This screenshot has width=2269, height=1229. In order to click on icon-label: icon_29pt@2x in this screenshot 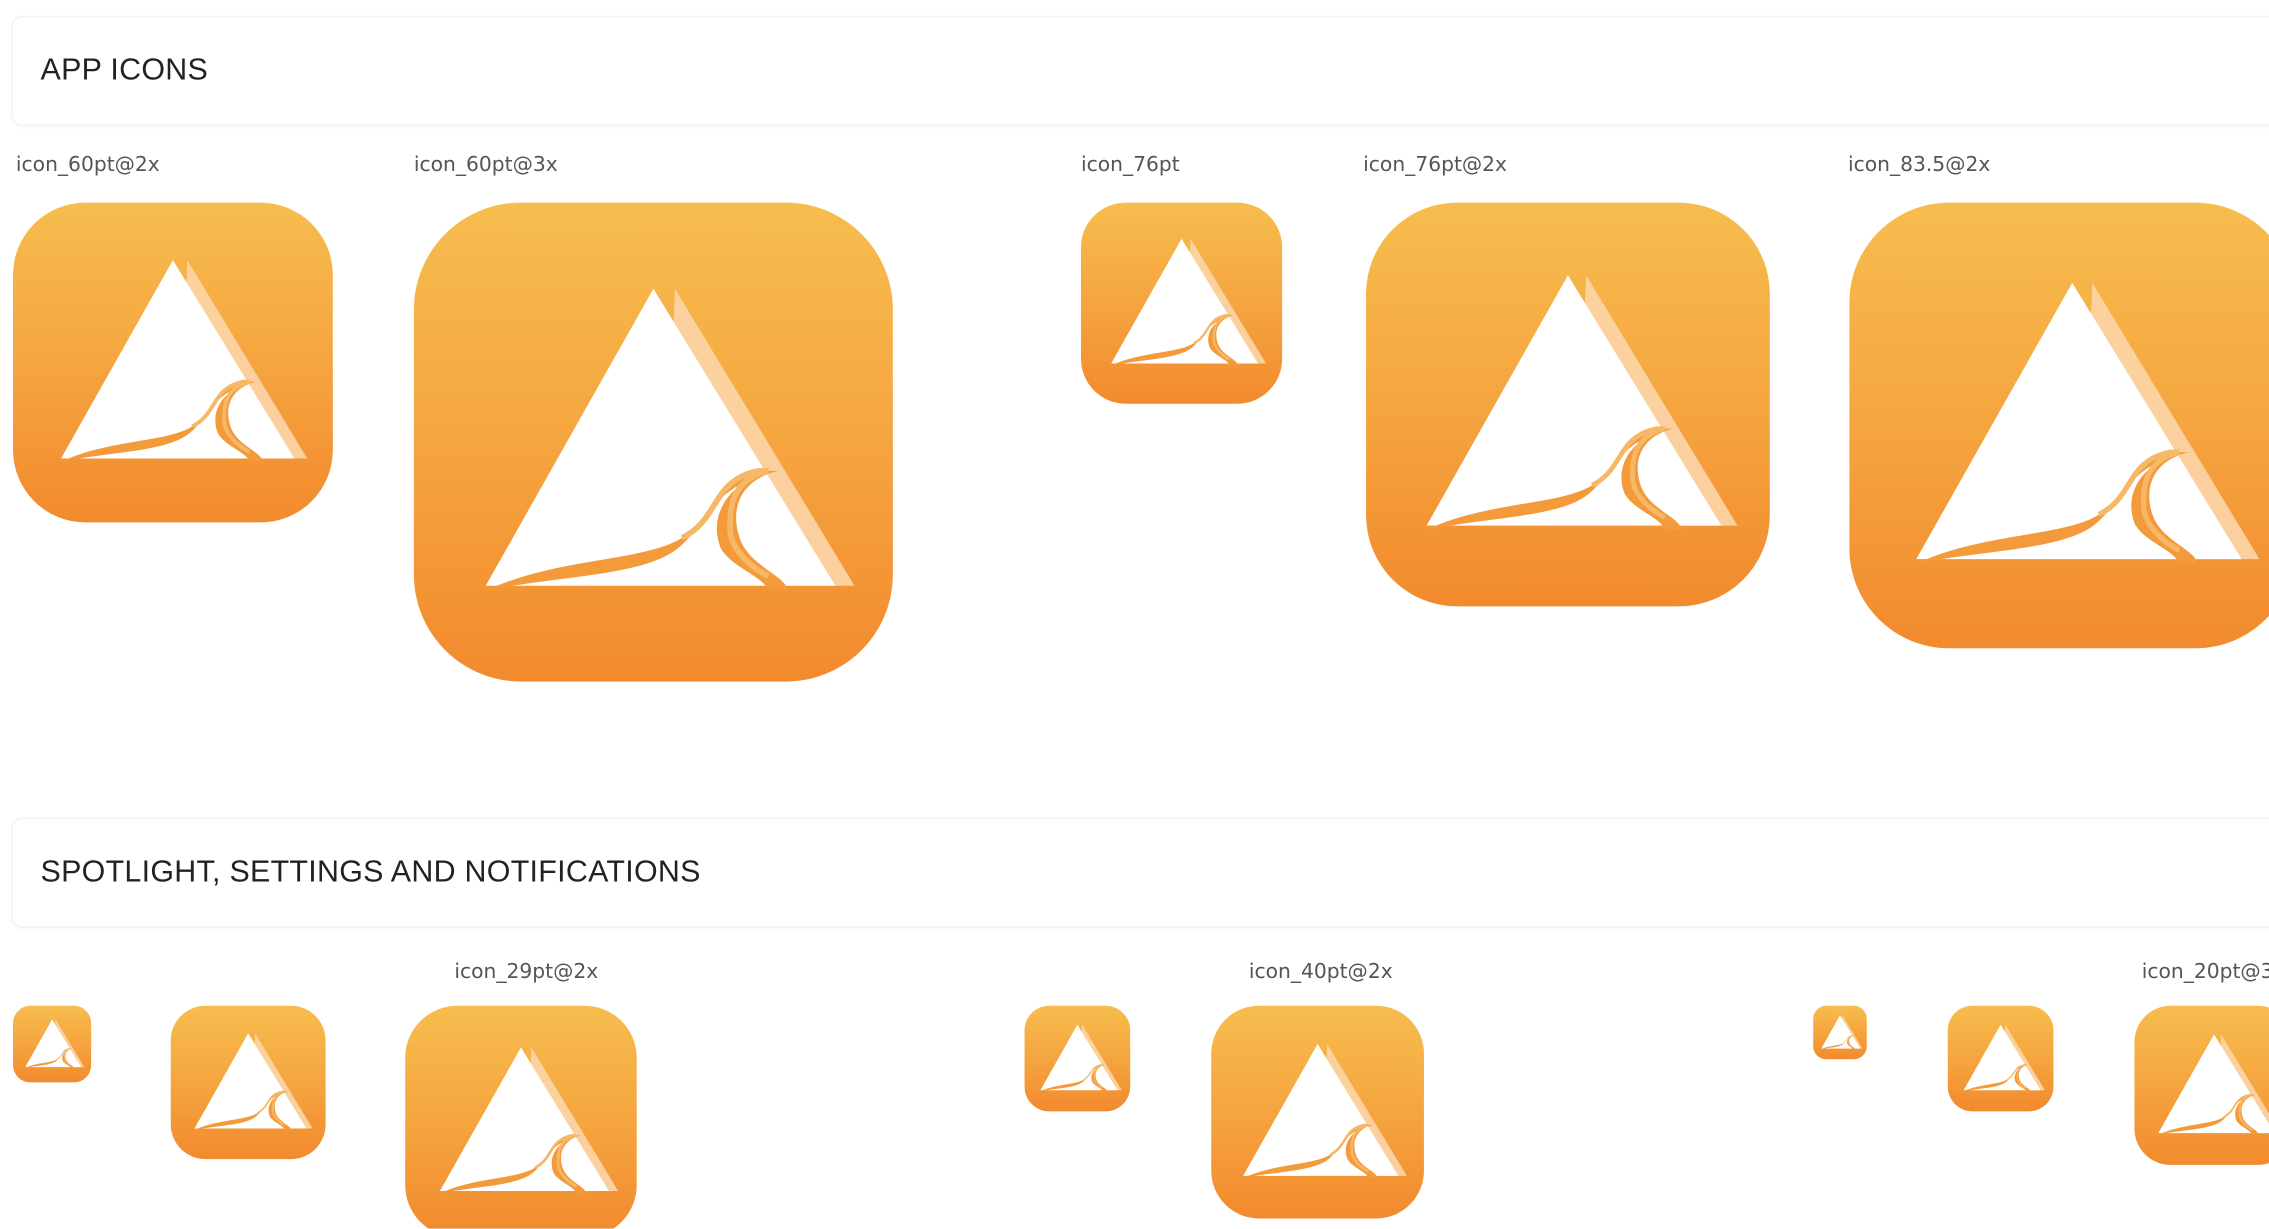, I will do `click(526, 972)`.